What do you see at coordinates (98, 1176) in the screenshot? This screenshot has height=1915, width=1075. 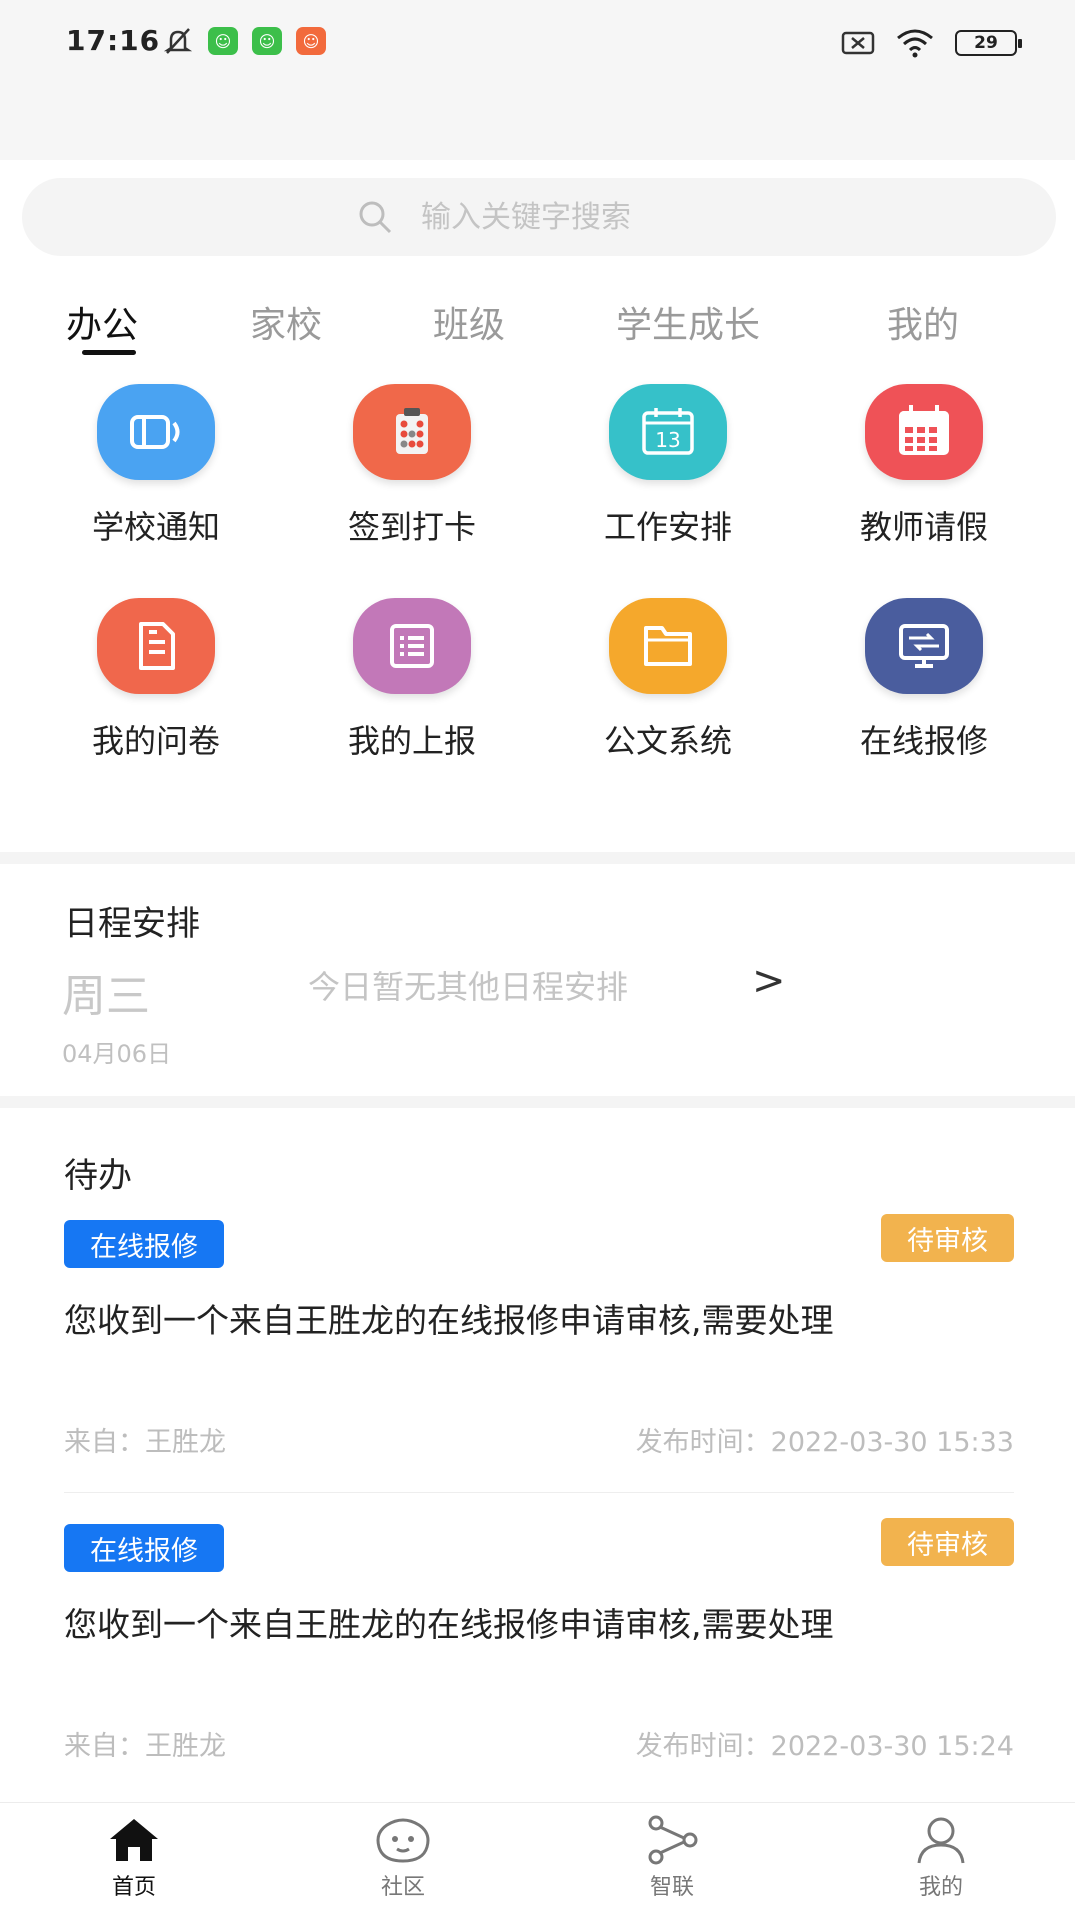 I see `todo-title: 待办` at bounding box center [98, 1176].